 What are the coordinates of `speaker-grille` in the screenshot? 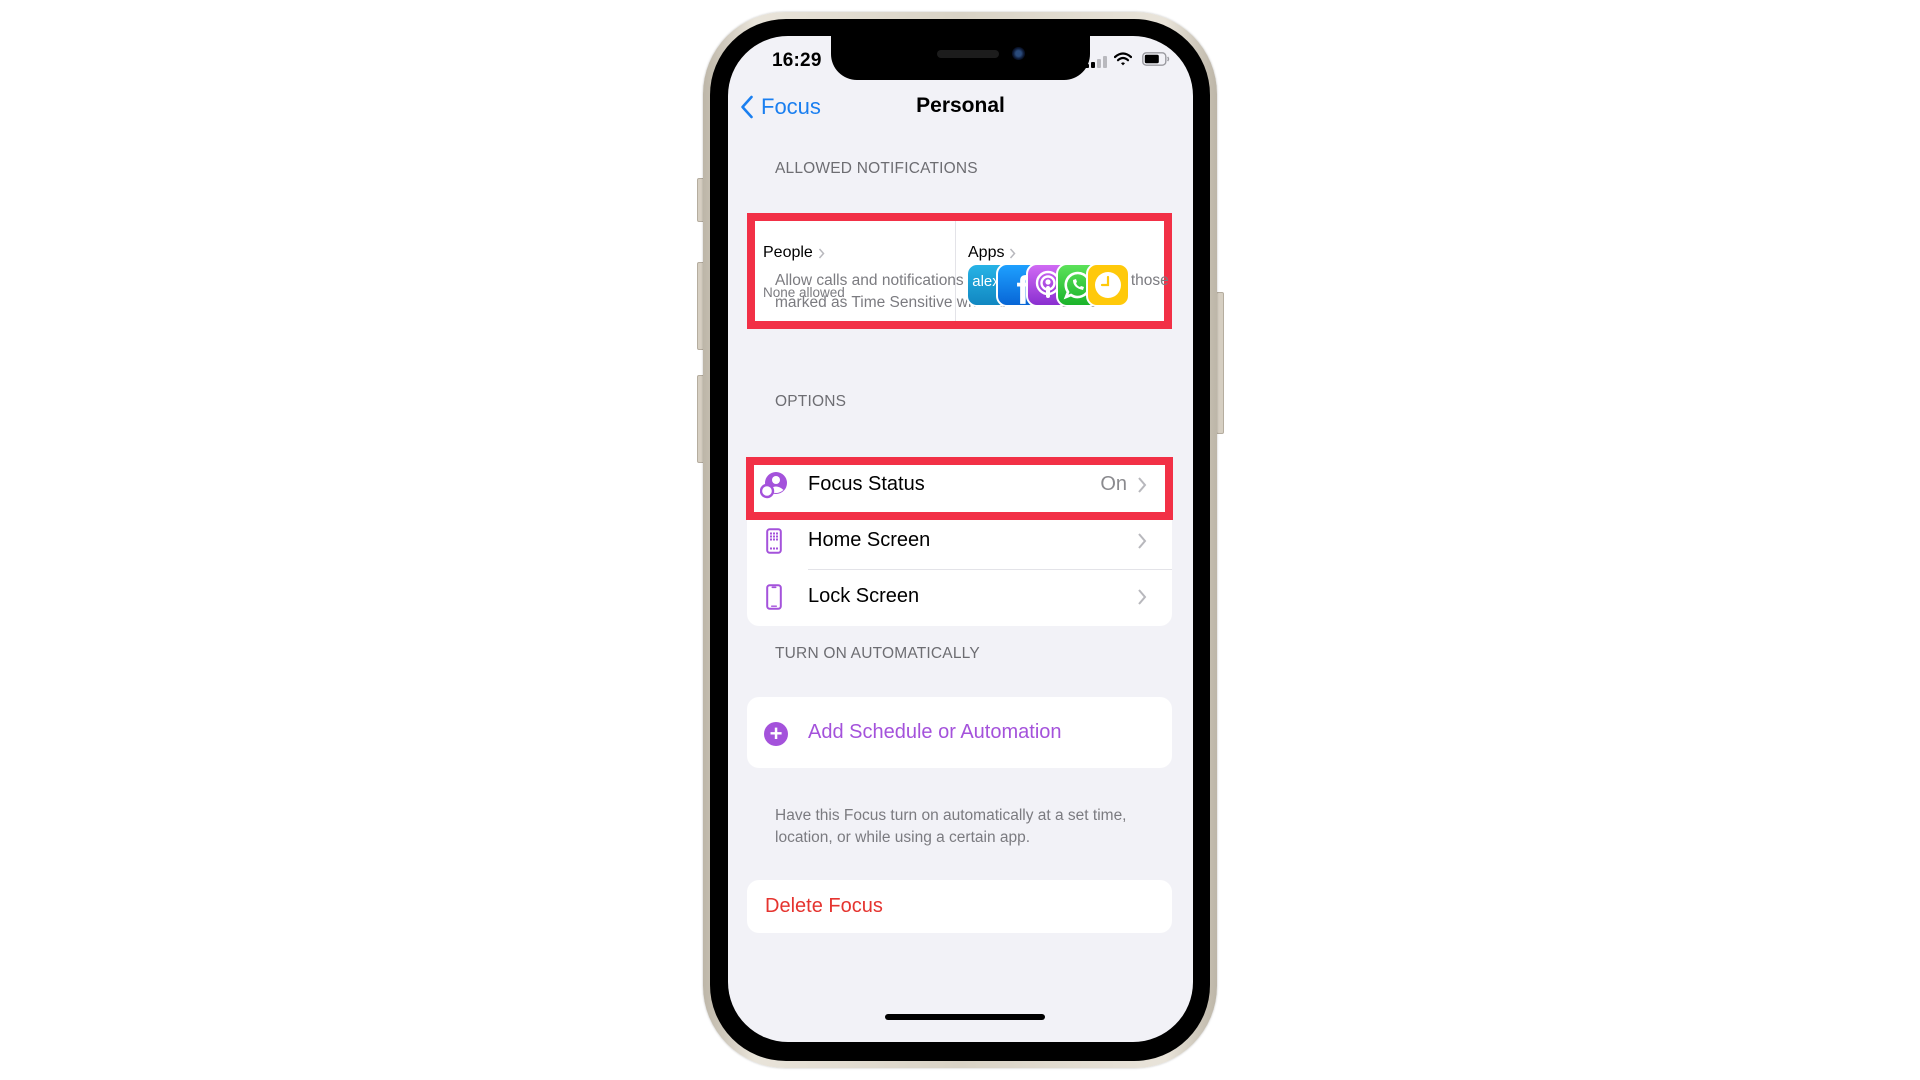 It's located at (968, 54).